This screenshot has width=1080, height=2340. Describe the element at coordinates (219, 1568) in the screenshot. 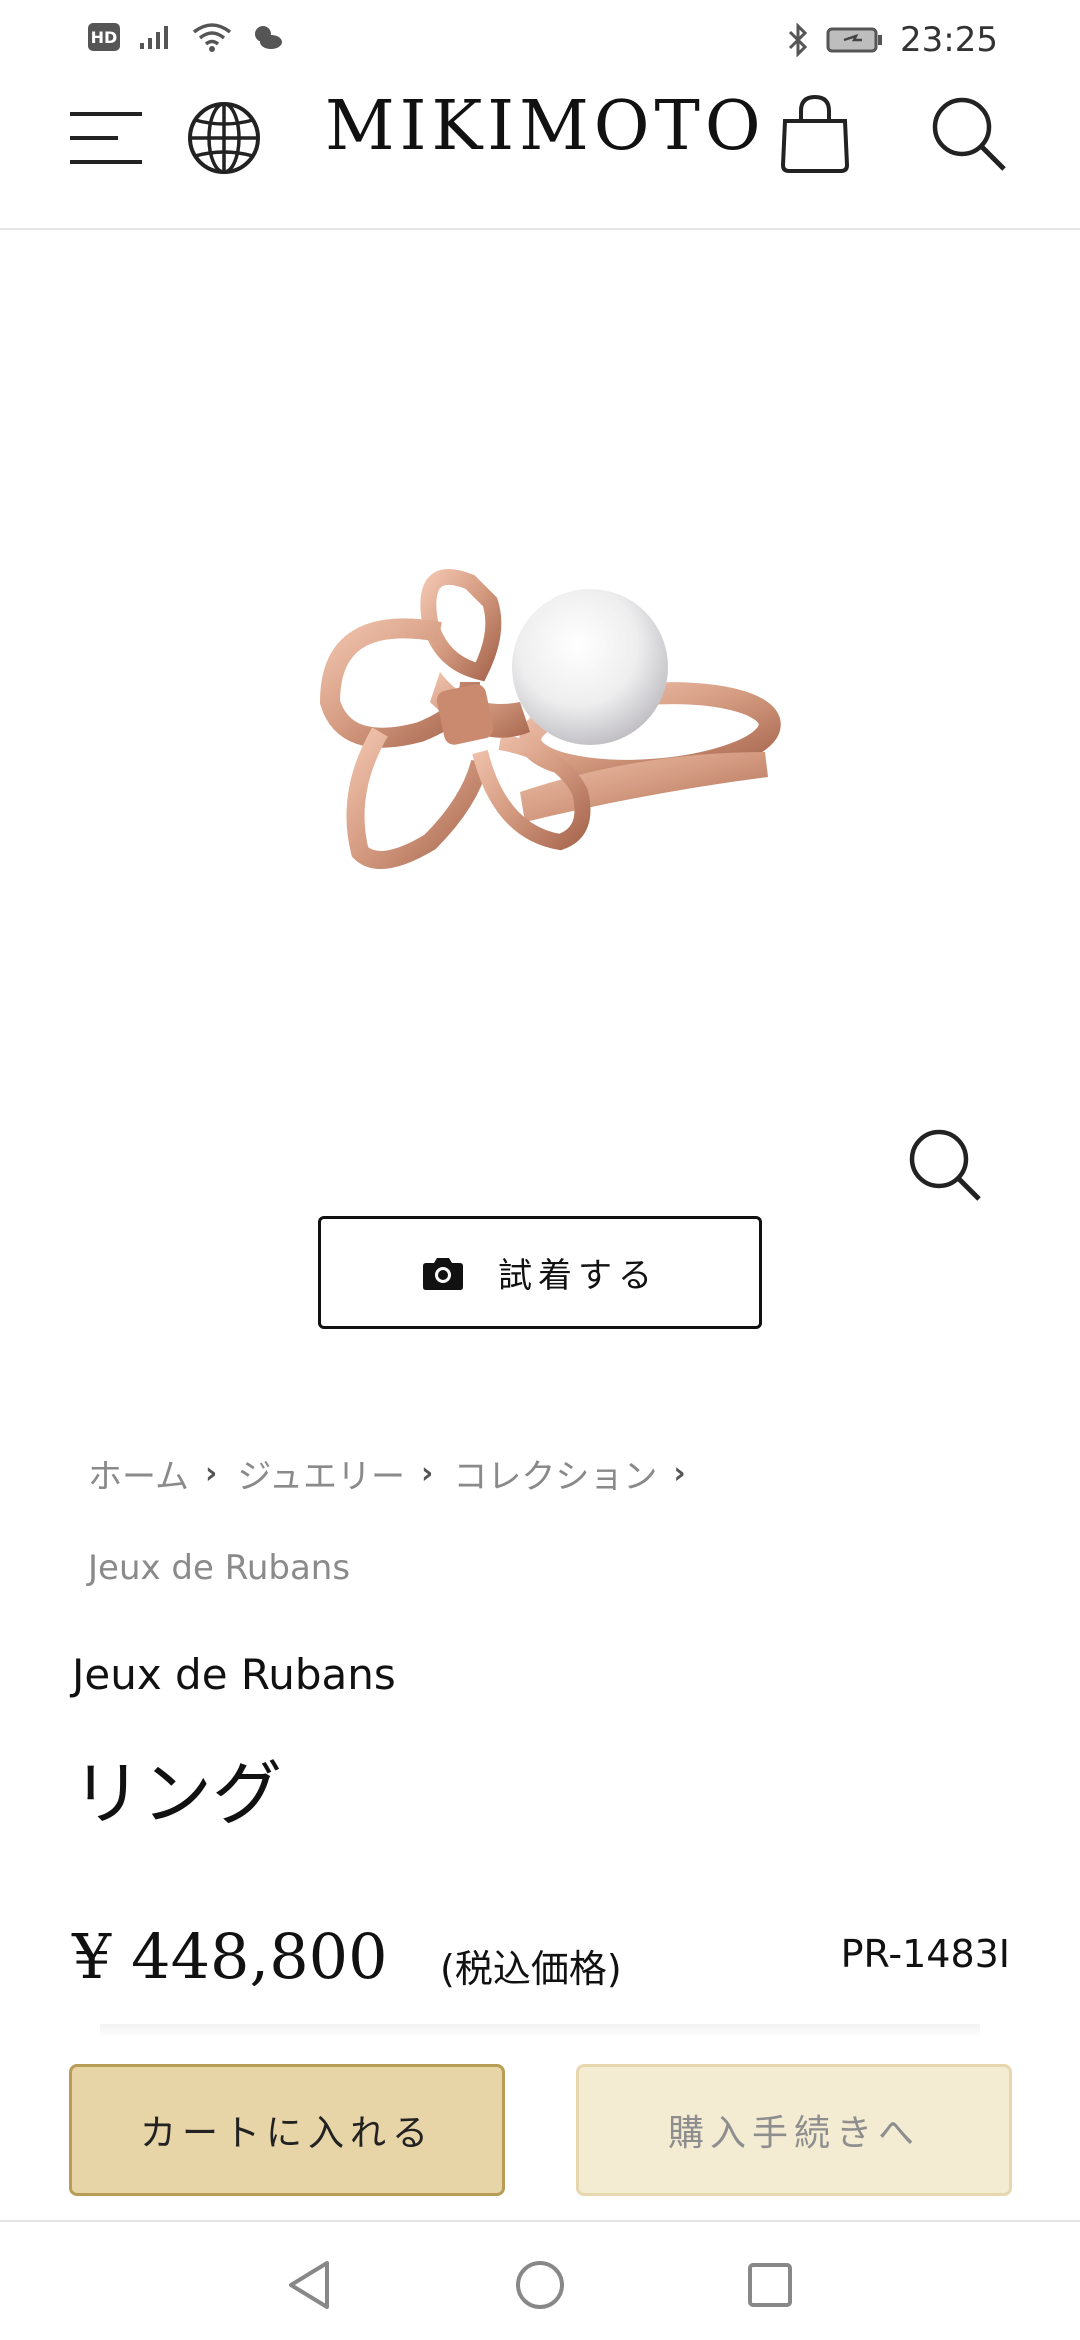

I see `breadcrumb-current: Jeux de Rubans` at that location.